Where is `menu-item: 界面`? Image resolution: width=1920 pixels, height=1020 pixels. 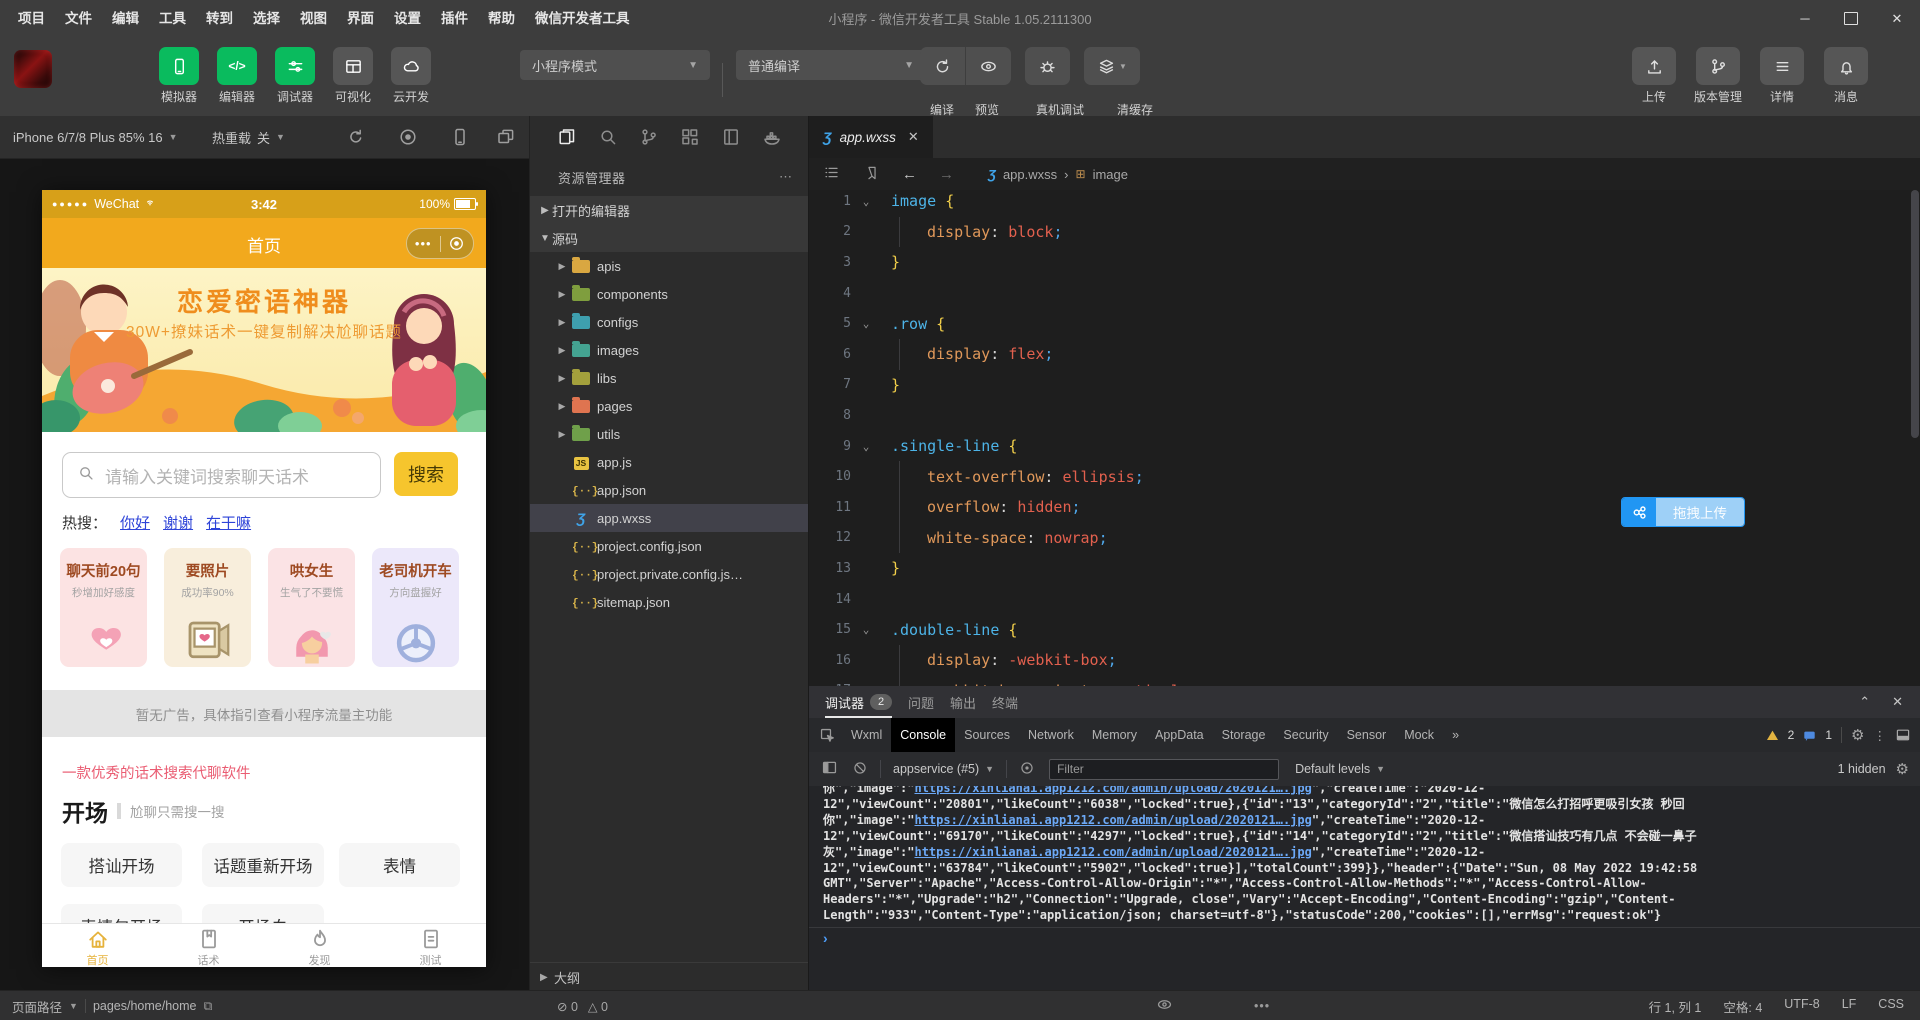 menu-item: 界面 is located at coordinates (360, 18).